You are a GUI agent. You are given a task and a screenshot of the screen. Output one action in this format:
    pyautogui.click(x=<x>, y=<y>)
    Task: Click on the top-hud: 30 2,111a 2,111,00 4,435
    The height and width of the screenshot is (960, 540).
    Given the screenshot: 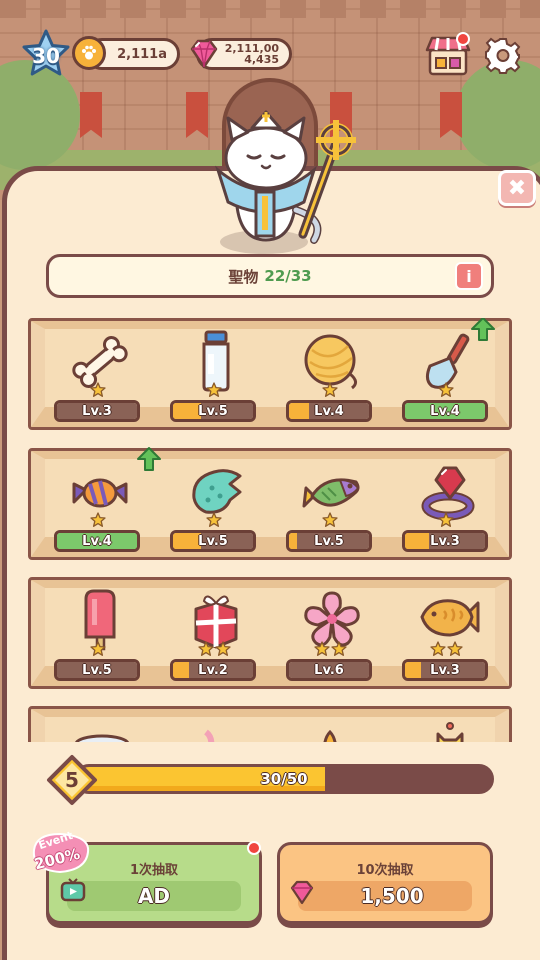 What is the action you would take?
    pyautogui.click(x=270, y=56)
    